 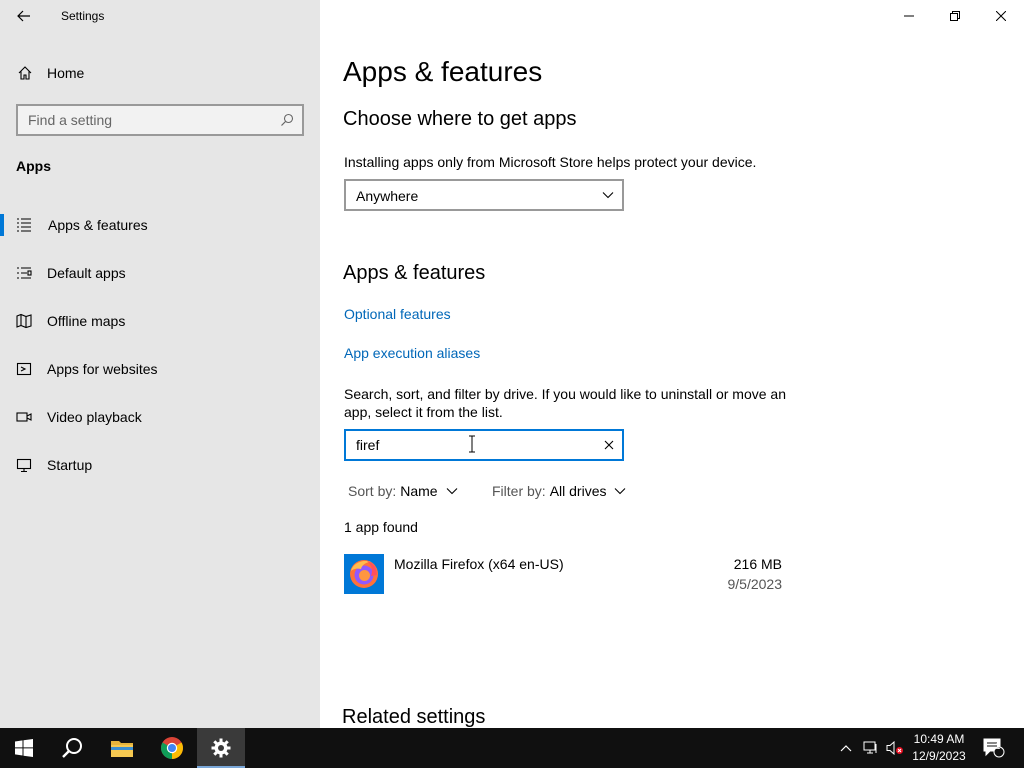 What do you see at coordinates (70, 465) in the screenshot?
I see `sidebar-item-label: Startup` at bounding box center [70, 465].